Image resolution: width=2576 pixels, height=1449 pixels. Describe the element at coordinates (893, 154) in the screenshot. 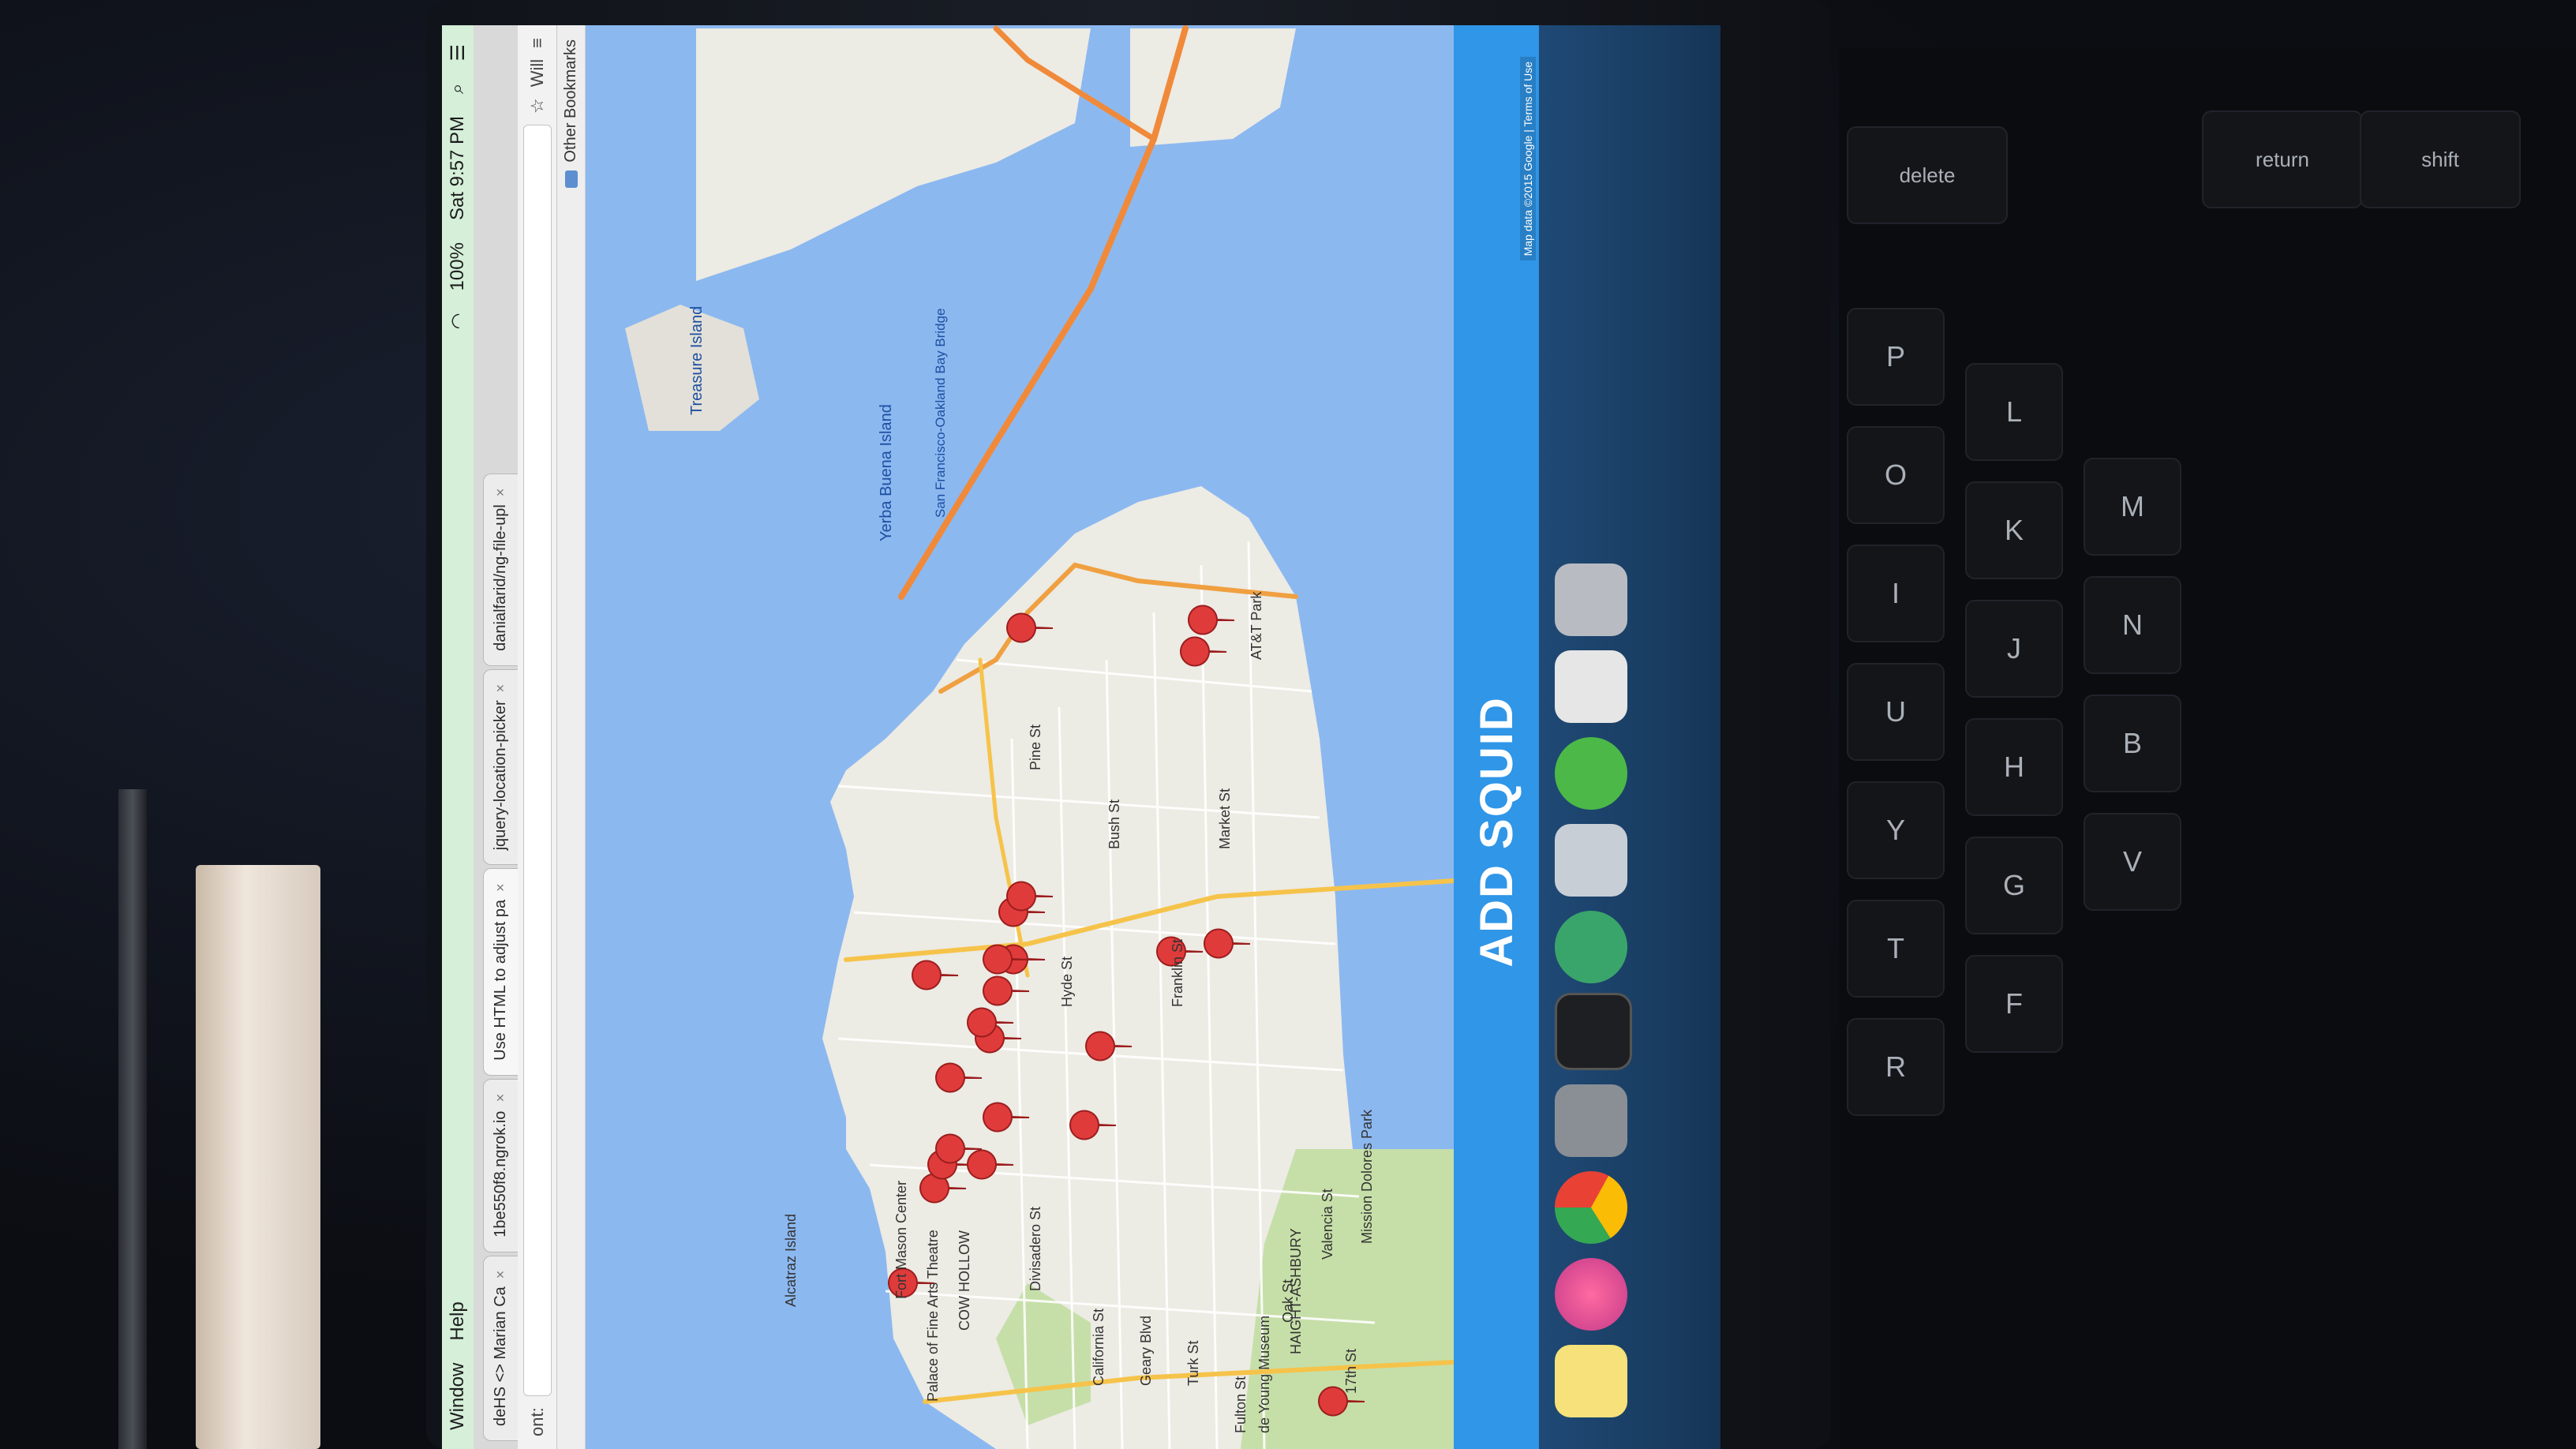

I see `east-bay-land` at that location.